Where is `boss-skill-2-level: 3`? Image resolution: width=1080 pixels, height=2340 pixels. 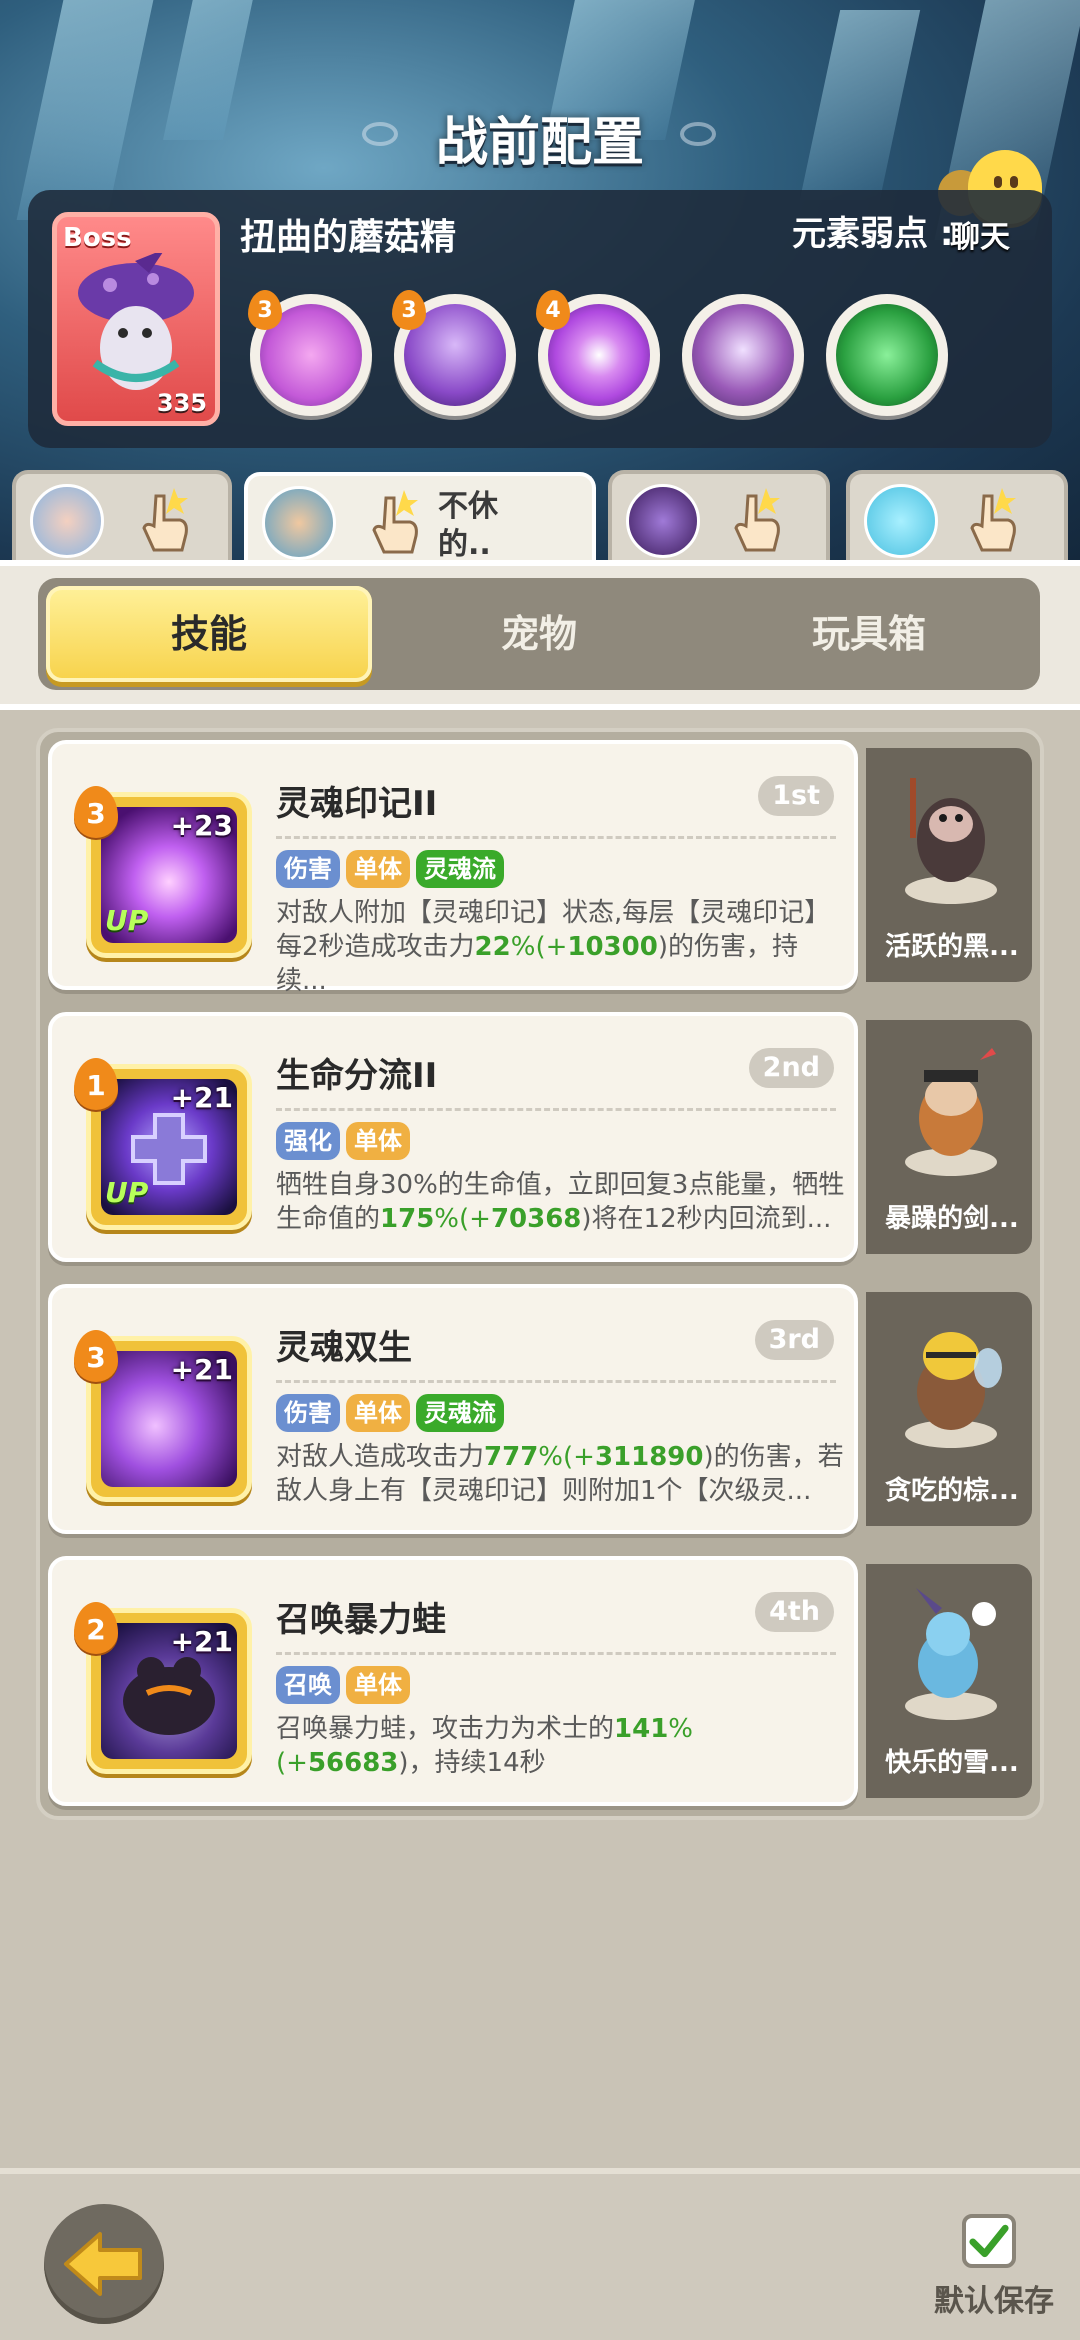
boss-skill-2-level: 3 is located at coordinates (409, 310).